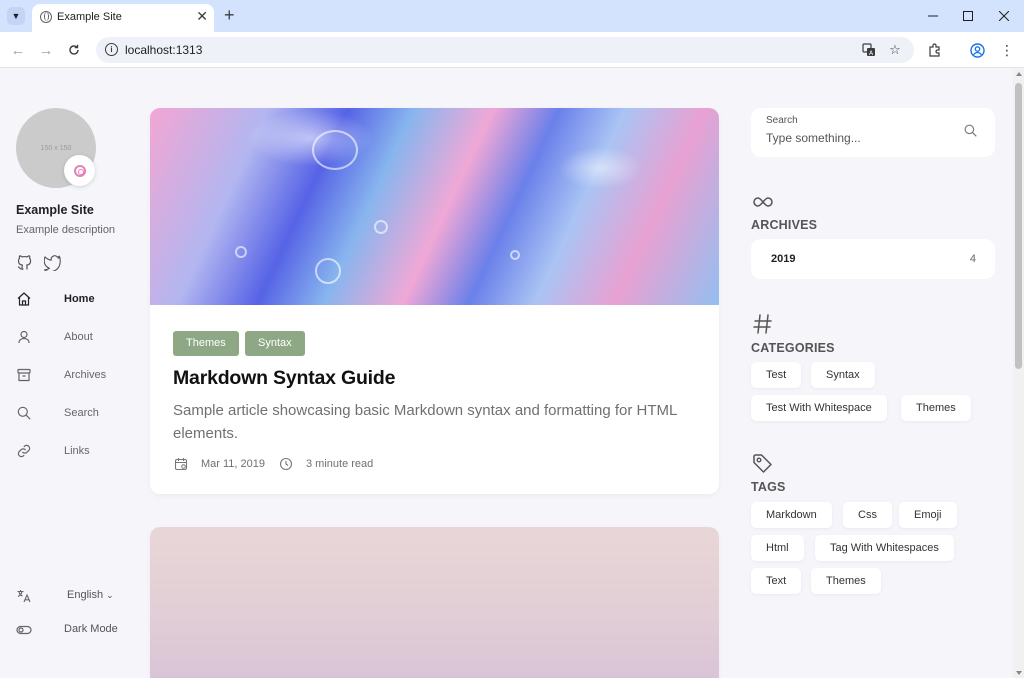  I want to click on menu-item-label: About, so click(78, 337).